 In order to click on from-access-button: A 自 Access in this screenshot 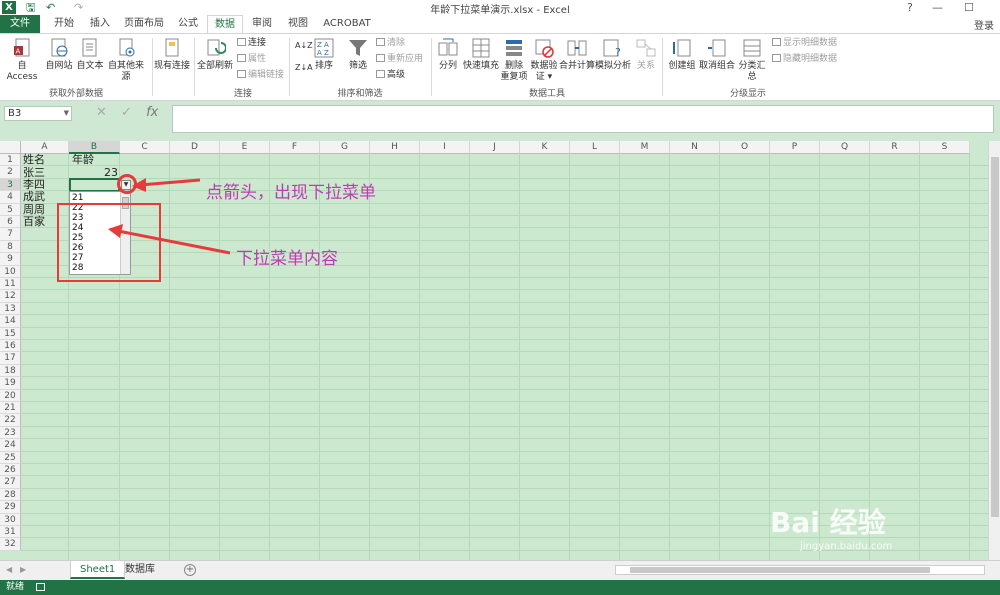, I will do `click(22, 60)`.